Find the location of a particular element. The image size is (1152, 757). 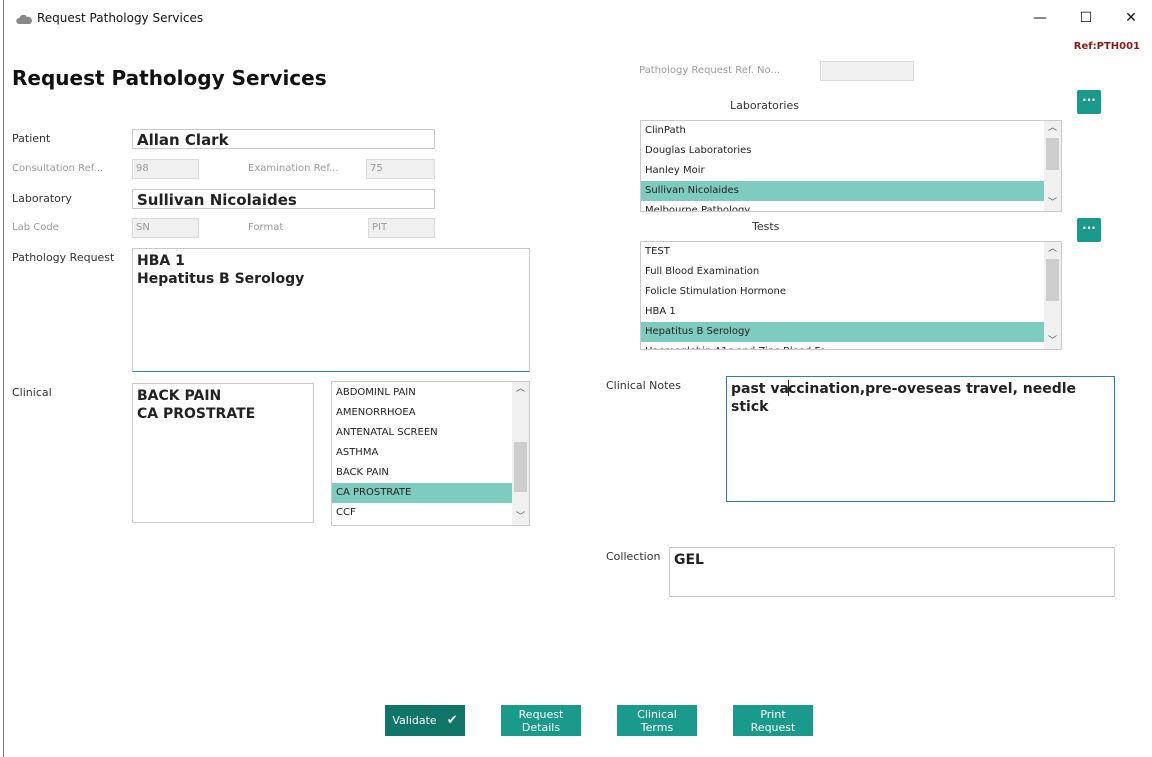

list-item: Douglas Laboratories is located at coordinates (843, 151).